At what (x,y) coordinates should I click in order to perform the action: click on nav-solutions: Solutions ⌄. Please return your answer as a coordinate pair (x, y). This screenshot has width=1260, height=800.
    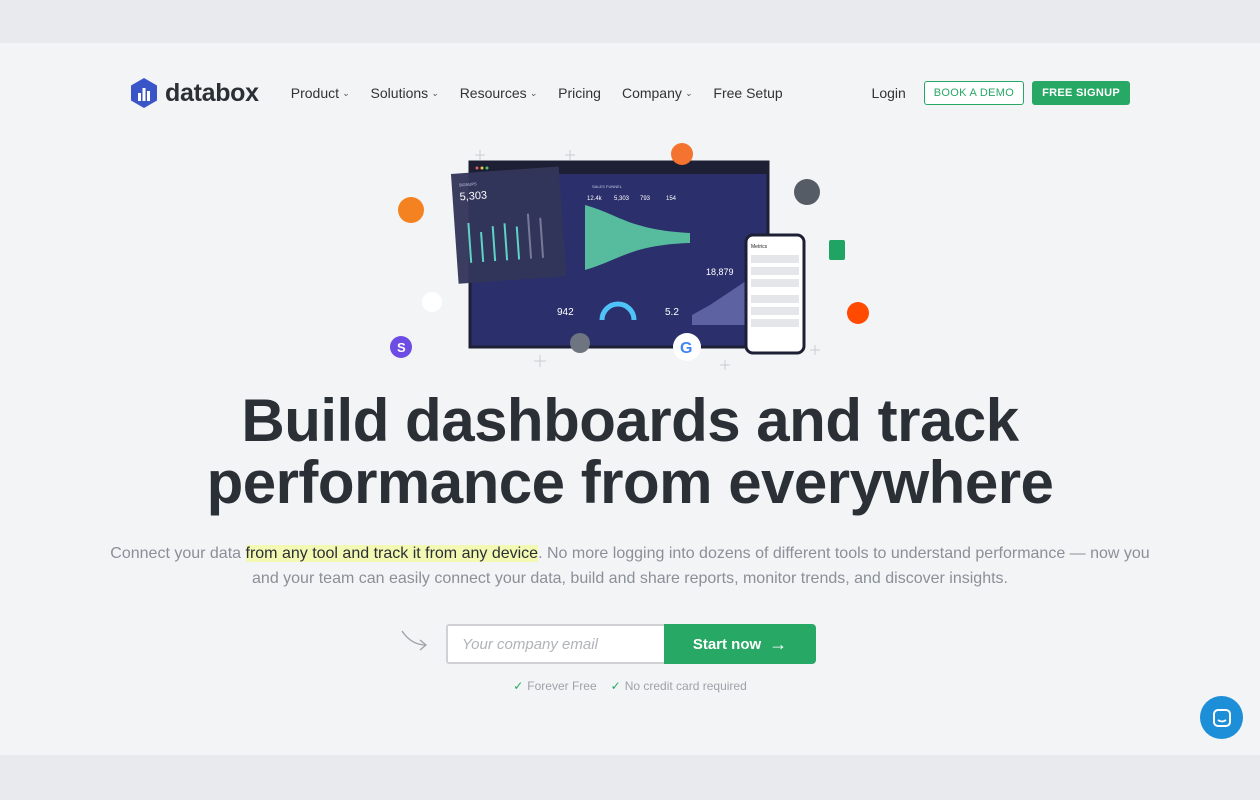
    Looking at the image, I should click on (405, 93).